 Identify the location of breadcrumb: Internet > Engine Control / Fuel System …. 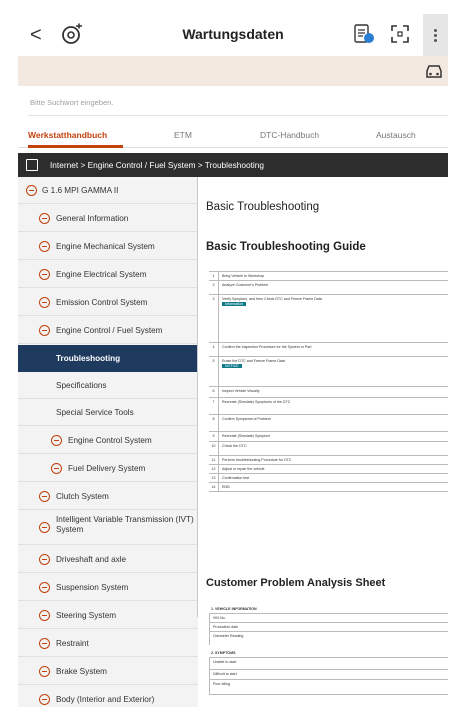
(233, 165).